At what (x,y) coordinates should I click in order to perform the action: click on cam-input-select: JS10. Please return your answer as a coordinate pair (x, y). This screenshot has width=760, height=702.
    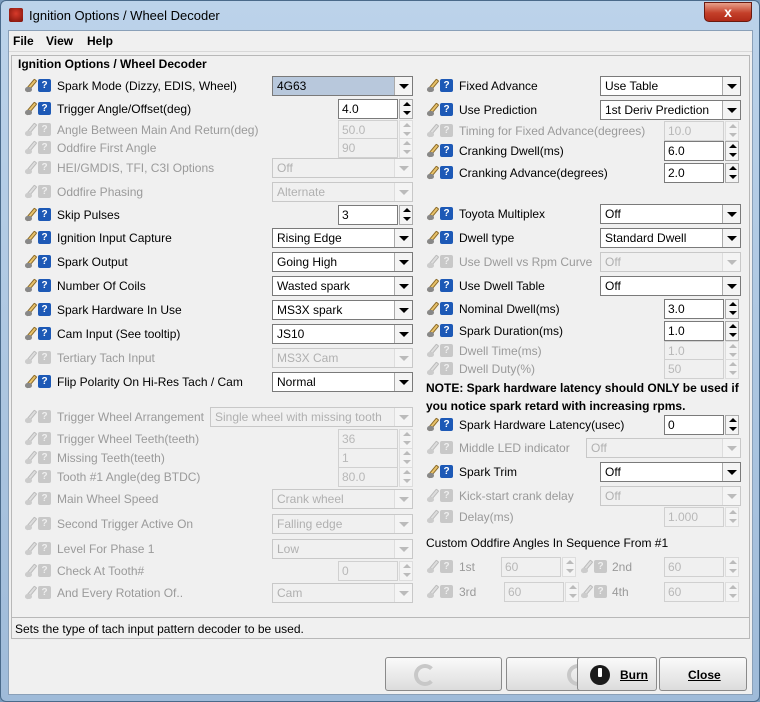
    Looking at the image, I should click on (342, 334).